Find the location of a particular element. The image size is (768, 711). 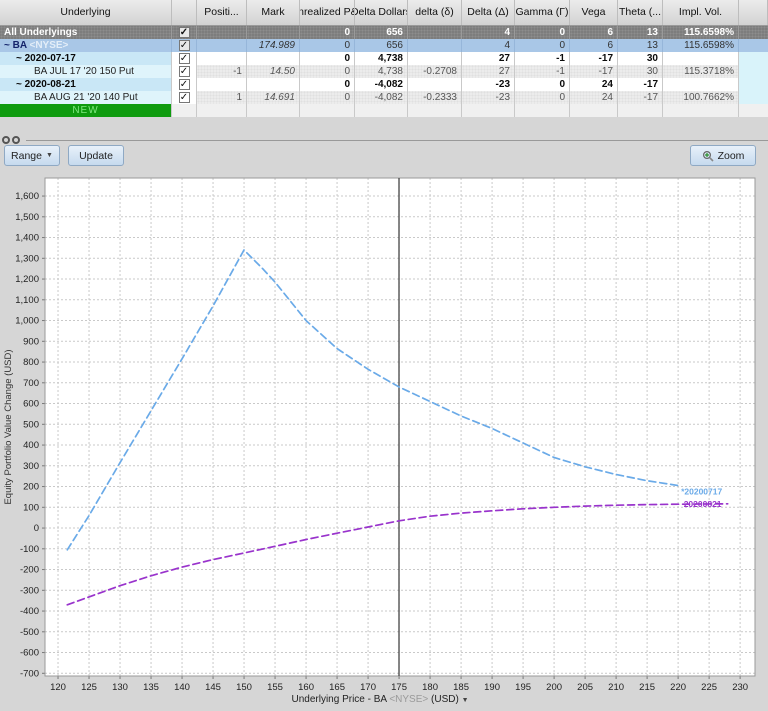

x-tick-label: 140 is located at coordinates (182, 687).